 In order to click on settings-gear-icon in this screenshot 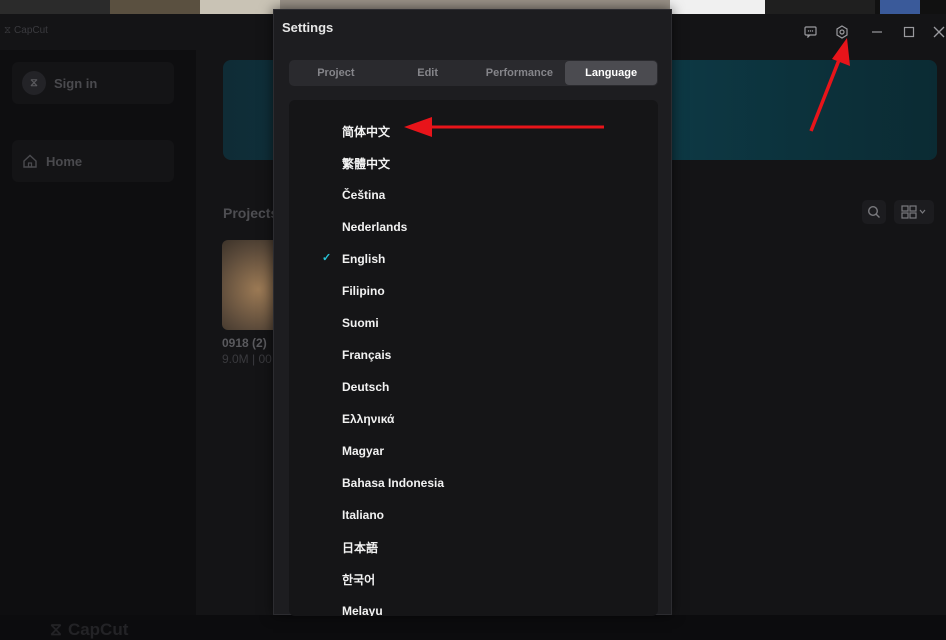, I will do `click(842, 32)`.